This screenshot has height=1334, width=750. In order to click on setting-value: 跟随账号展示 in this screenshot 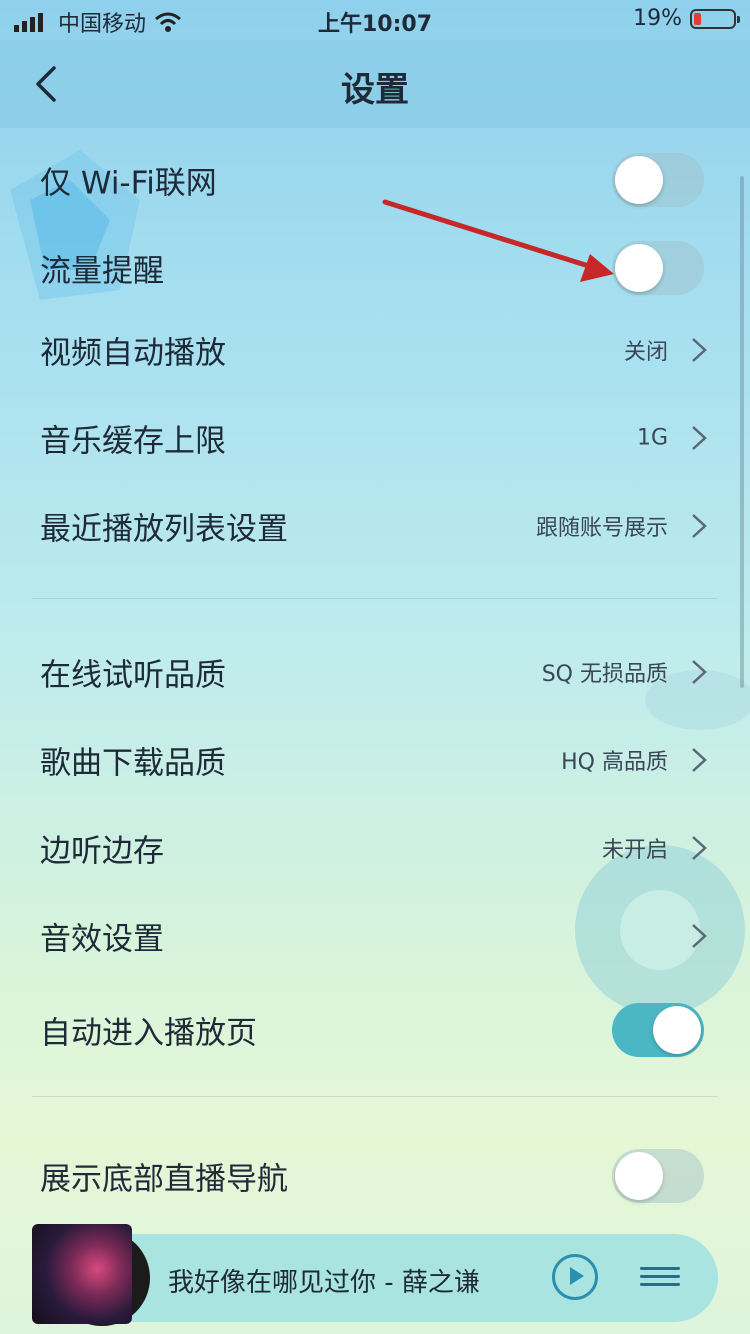, I will do `click(601, 528)`.